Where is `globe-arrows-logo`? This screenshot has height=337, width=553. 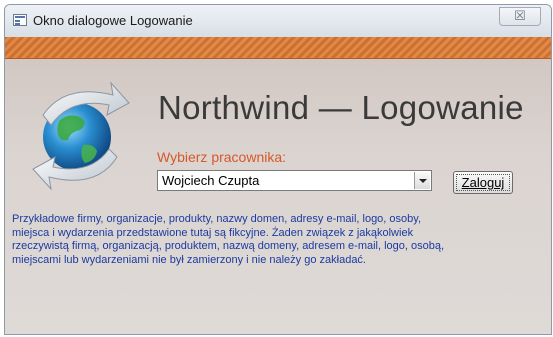
globe-arrows-logo is located at coordinates (81, 136).